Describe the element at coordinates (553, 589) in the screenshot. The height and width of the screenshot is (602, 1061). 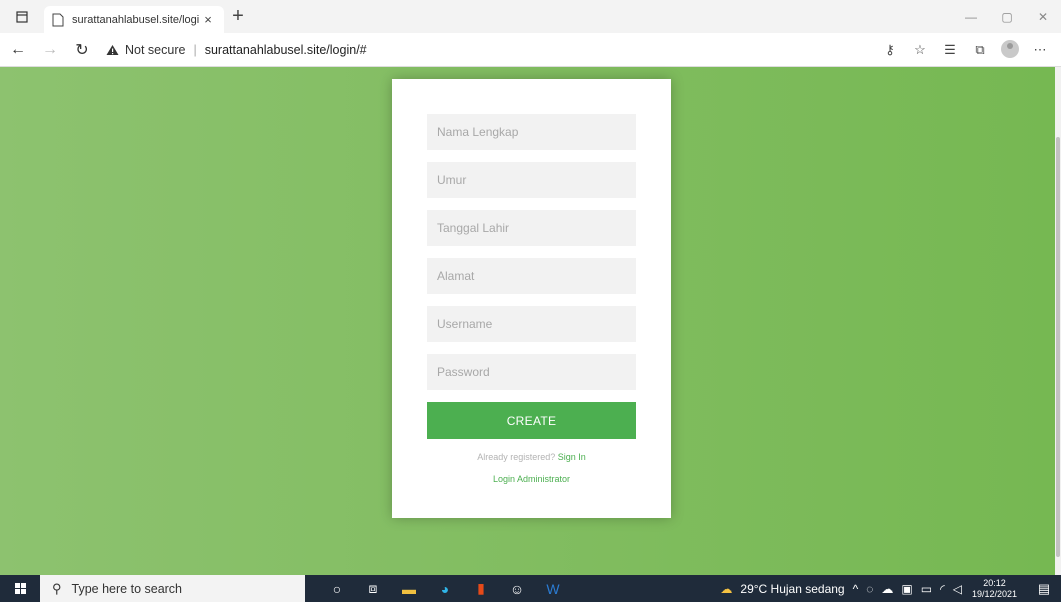
I see `word-icon: W` at that location.